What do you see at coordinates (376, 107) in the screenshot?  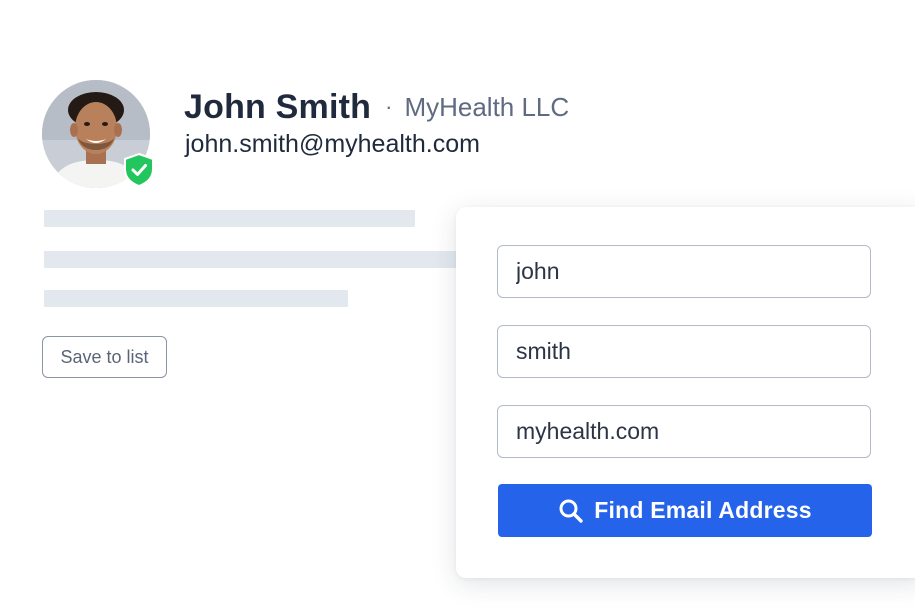 I see `profile-heading: John Smith · MyHealth LLC` at bounding box center [376, 107].